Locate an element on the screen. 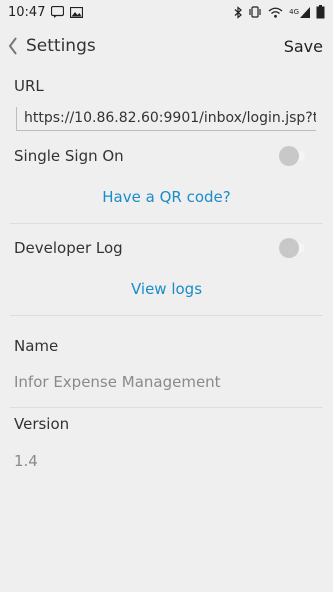 This screenshot has height=592, width=333. sso-toggle is located at coordinates (292, 156).